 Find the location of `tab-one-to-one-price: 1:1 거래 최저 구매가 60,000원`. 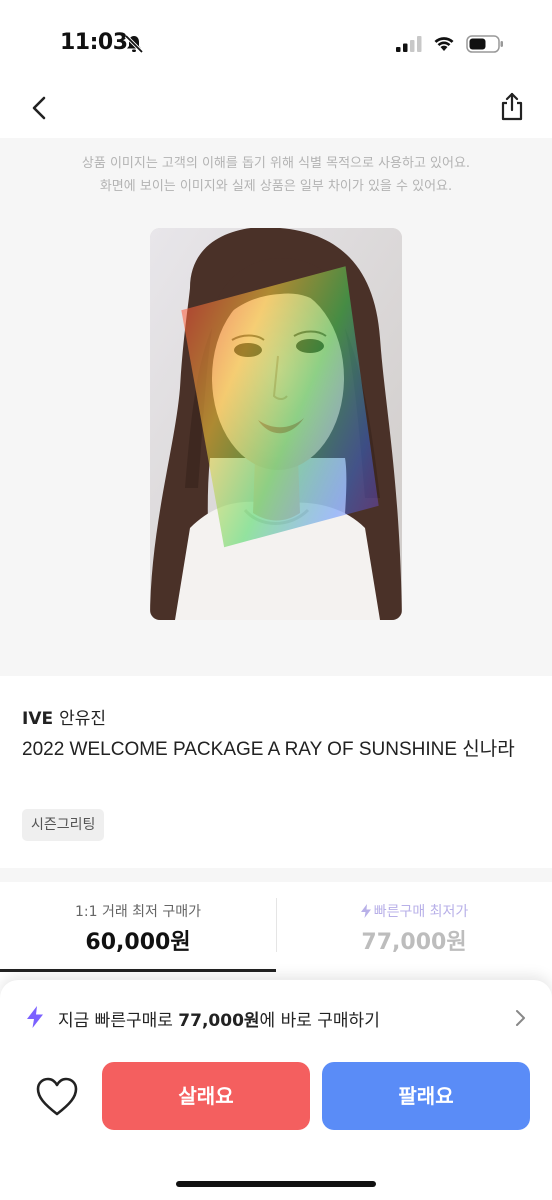

tab-one-to-one-price: 1:1 거래 최저 구매가 60,000원 is located at coordinates (138, 927).